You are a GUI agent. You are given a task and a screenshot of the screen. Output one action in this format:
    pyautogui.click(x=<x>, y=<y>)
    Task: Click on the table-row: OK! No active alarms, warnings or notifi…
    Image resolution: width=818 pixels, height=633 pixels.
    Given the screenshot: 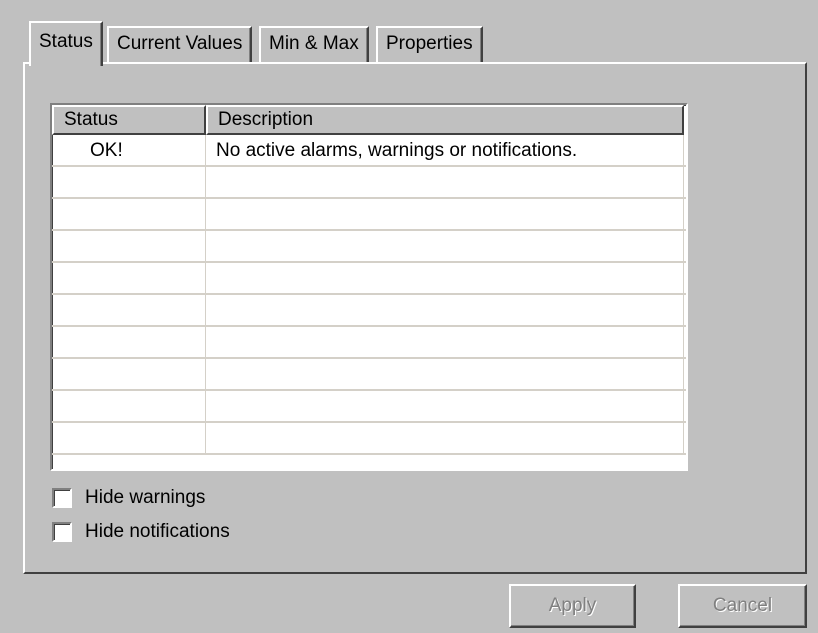 What is the action you would take?
    pyautogui.click(x=369, y=151)
    